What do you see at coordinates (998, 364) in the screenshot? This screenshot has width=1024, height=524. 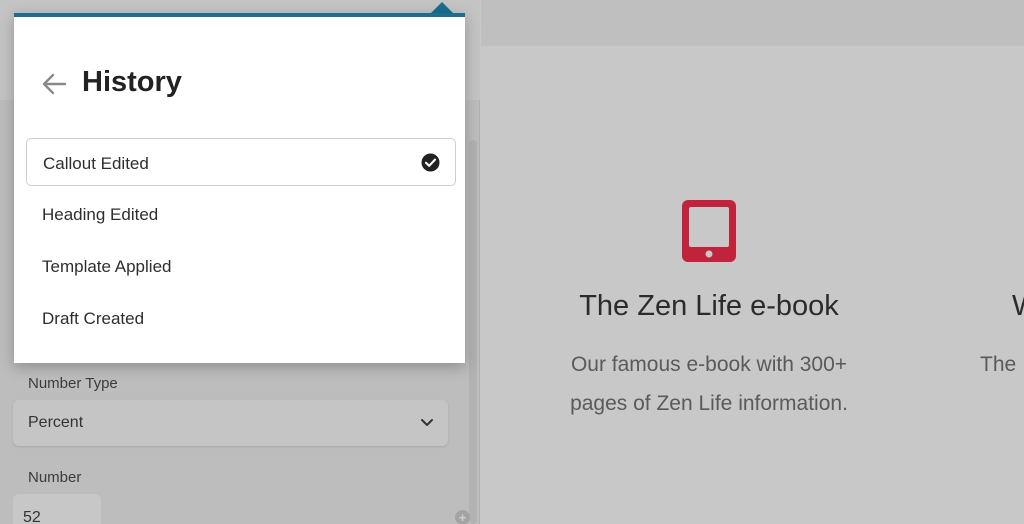 I see `card2-description: The` at bounding box center [998, 364].